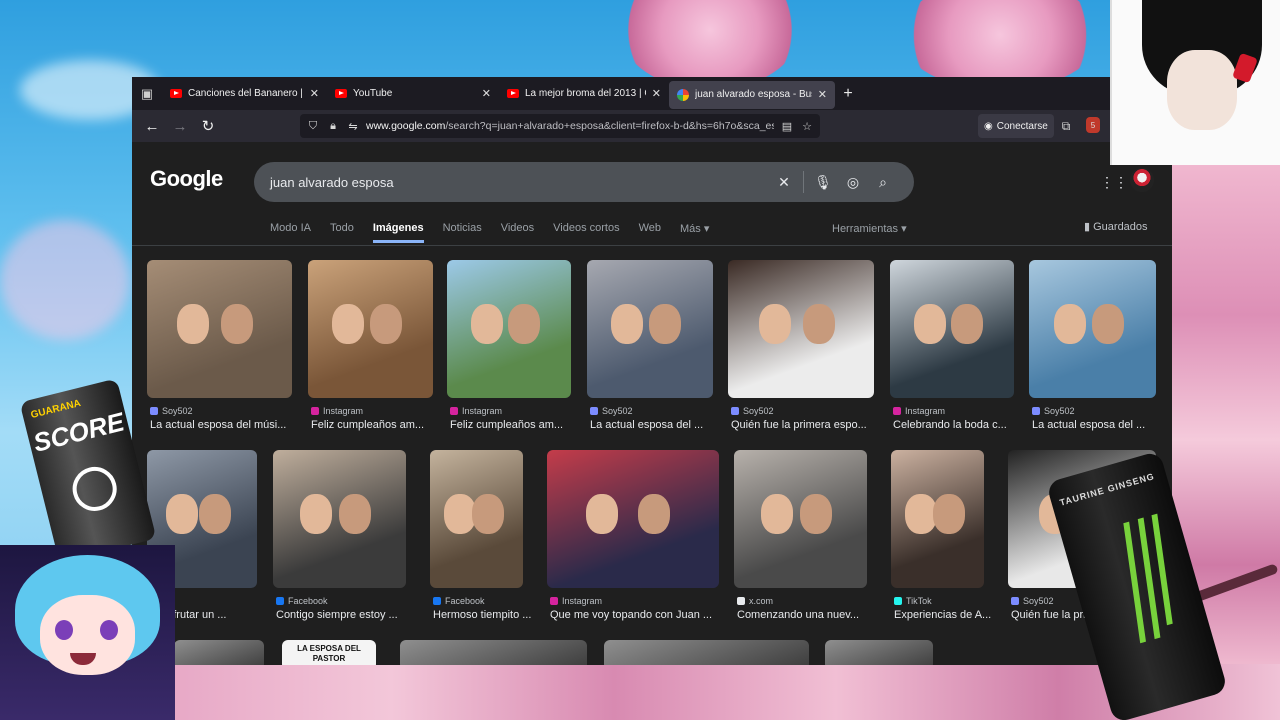 The height and width of the screenshot is (720, 1280). Describe the element at coordinates (807, 126) in the screenshot. I see `bookmark-star-icon: ☆` at that location.